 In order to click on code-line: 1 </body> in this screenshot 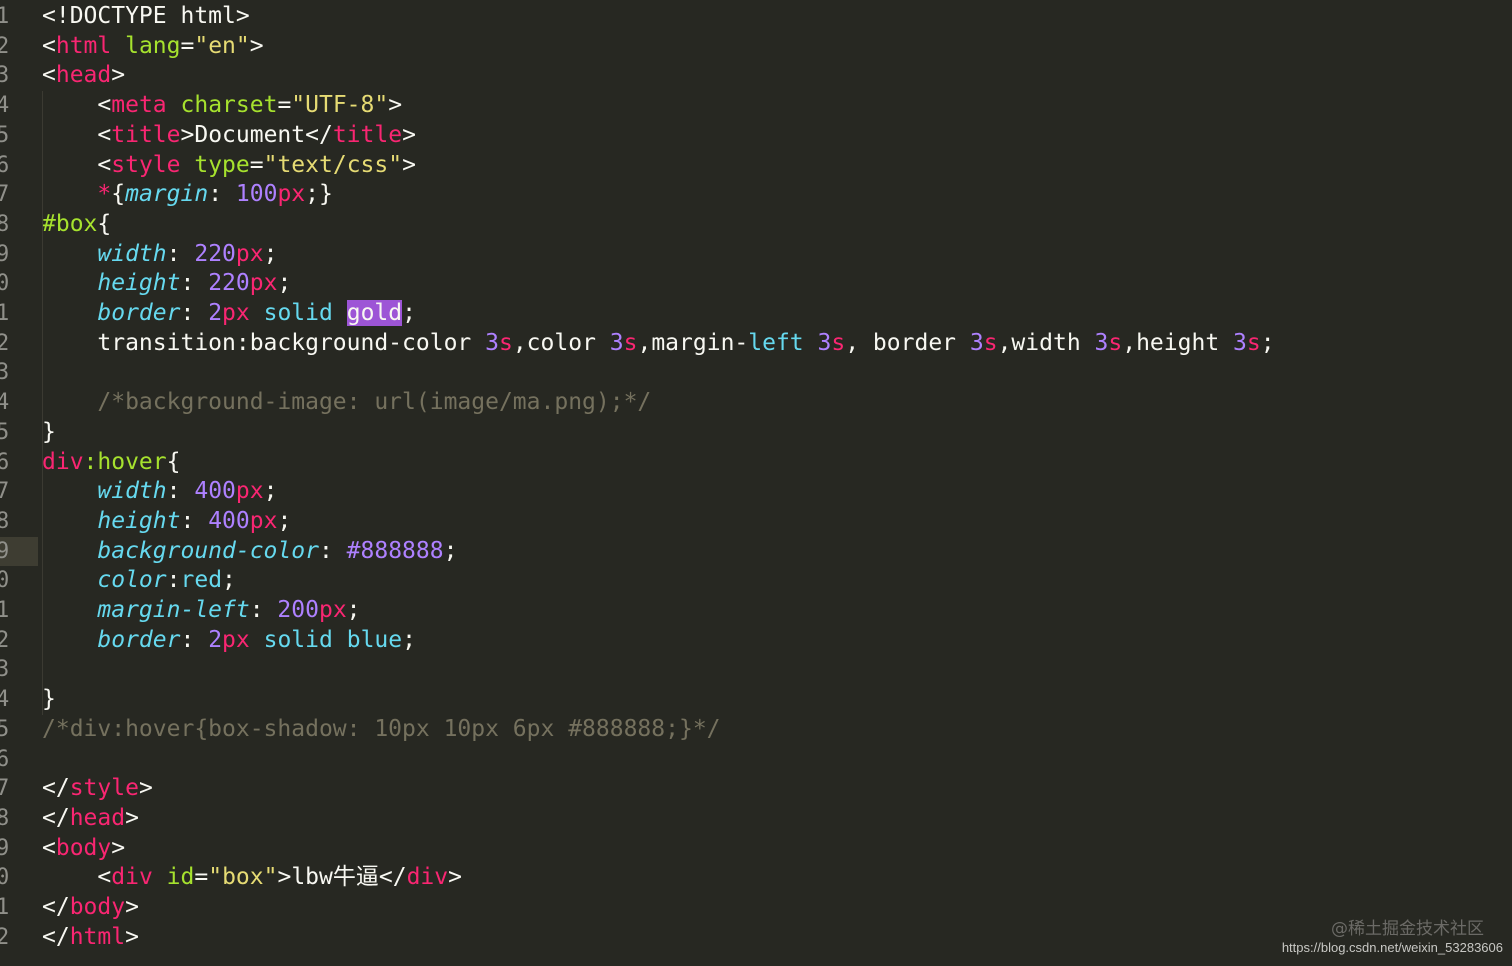, I will do `click(756, 908)`.